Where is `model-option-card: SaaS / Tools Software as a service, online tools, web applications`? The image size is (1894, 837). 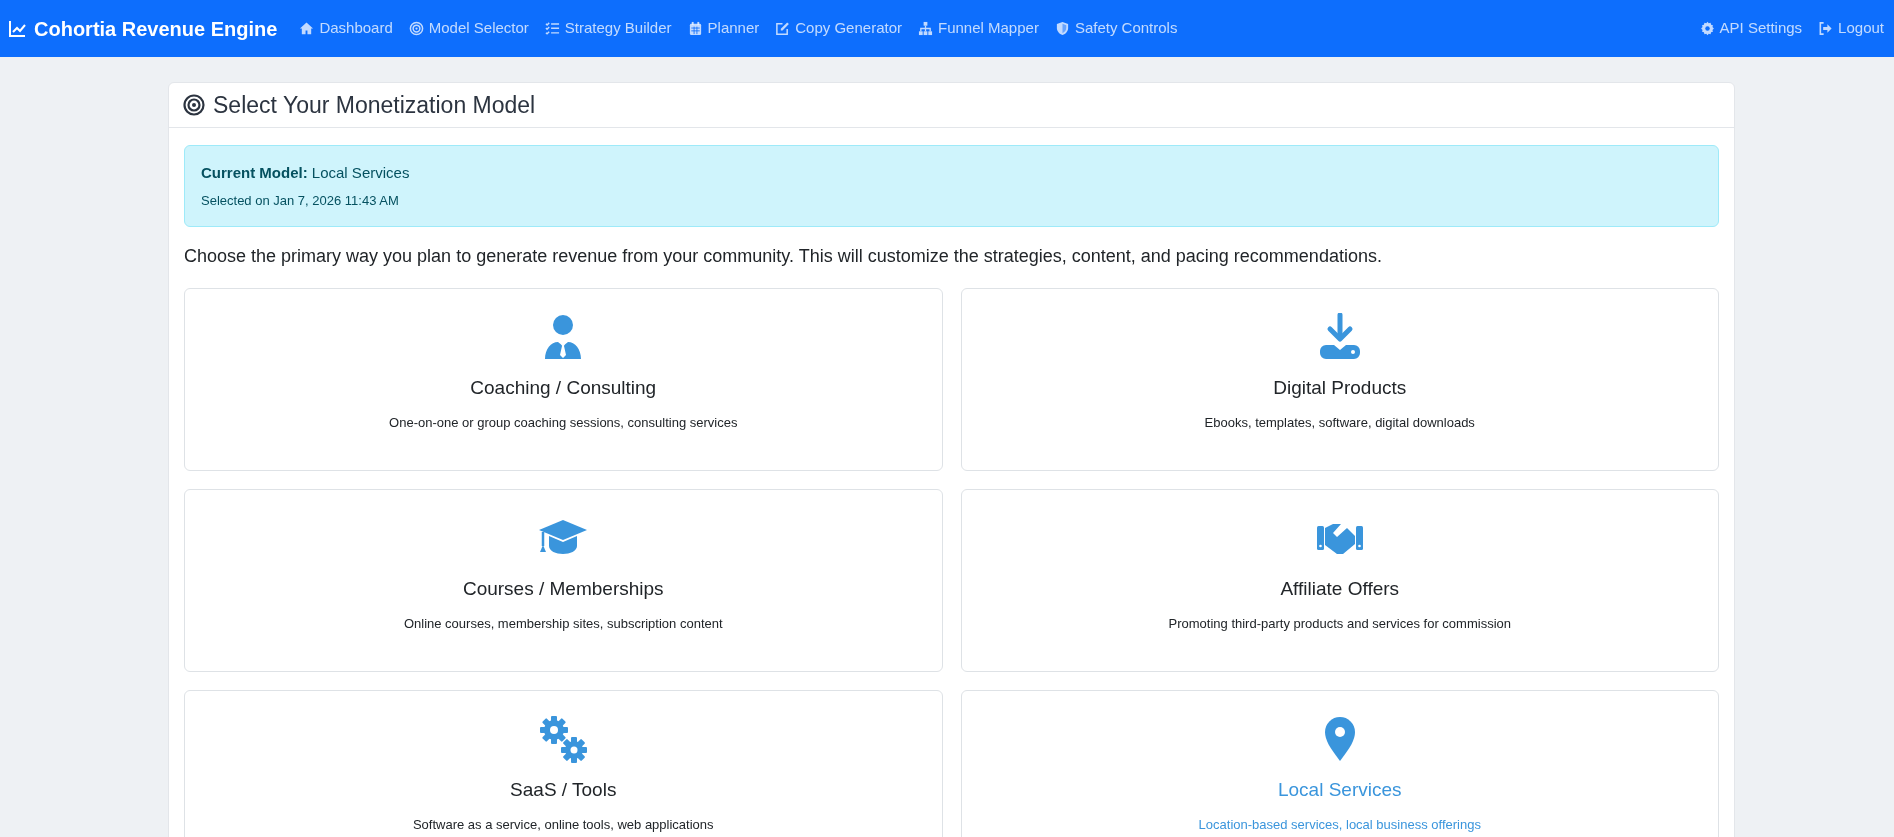
model-option-card: SaaS / Tools Software as a service, online tools, web applications is located at coordinates (563, 763).